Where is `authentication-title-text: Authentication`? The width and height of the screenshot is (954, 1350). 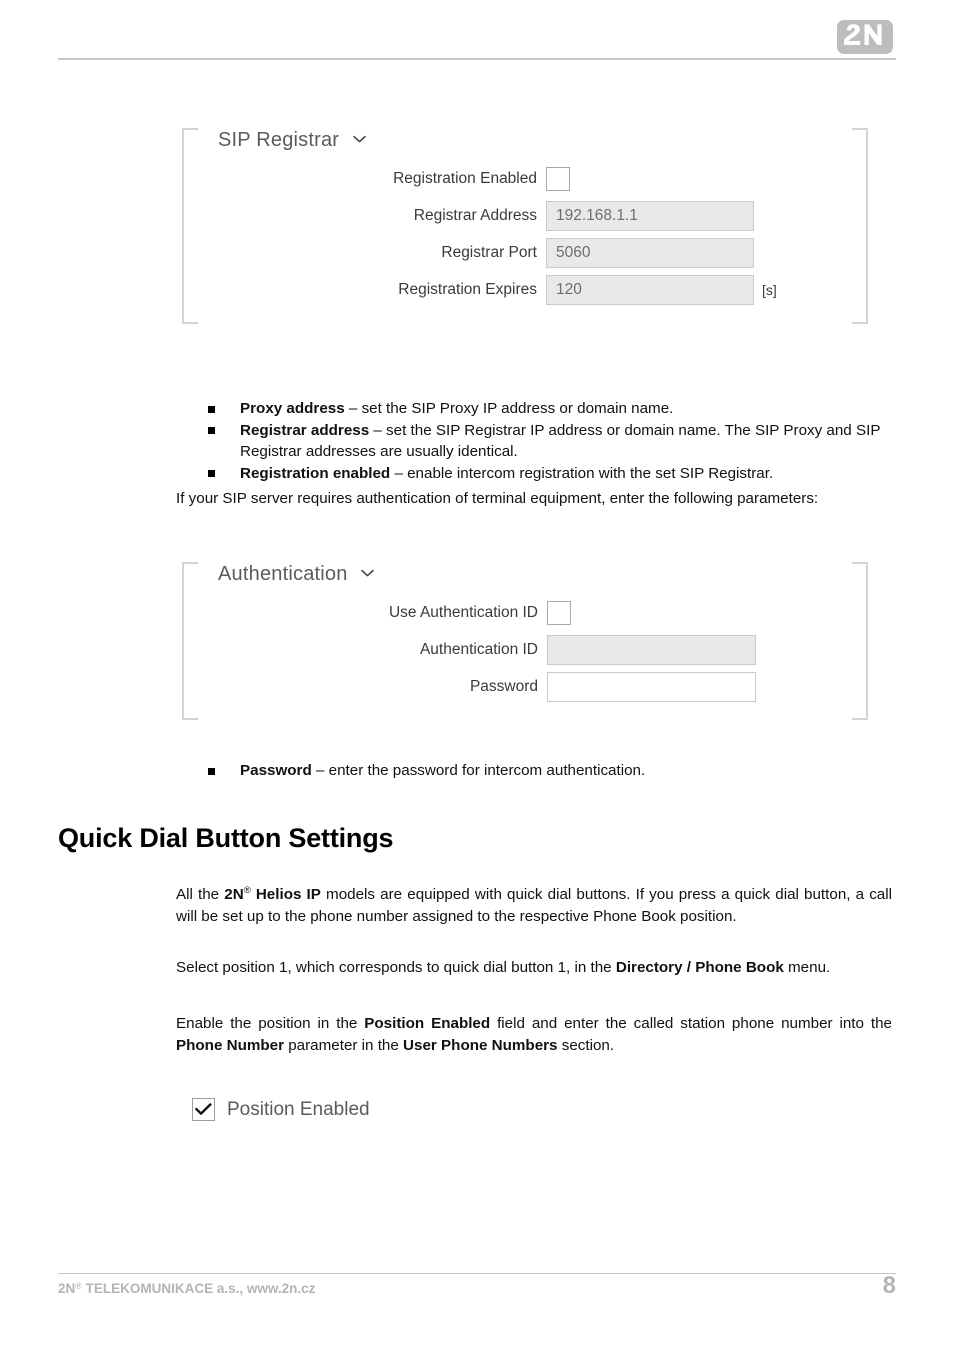
authentication-title-text: Authentication is located at coordinates (283, 574).